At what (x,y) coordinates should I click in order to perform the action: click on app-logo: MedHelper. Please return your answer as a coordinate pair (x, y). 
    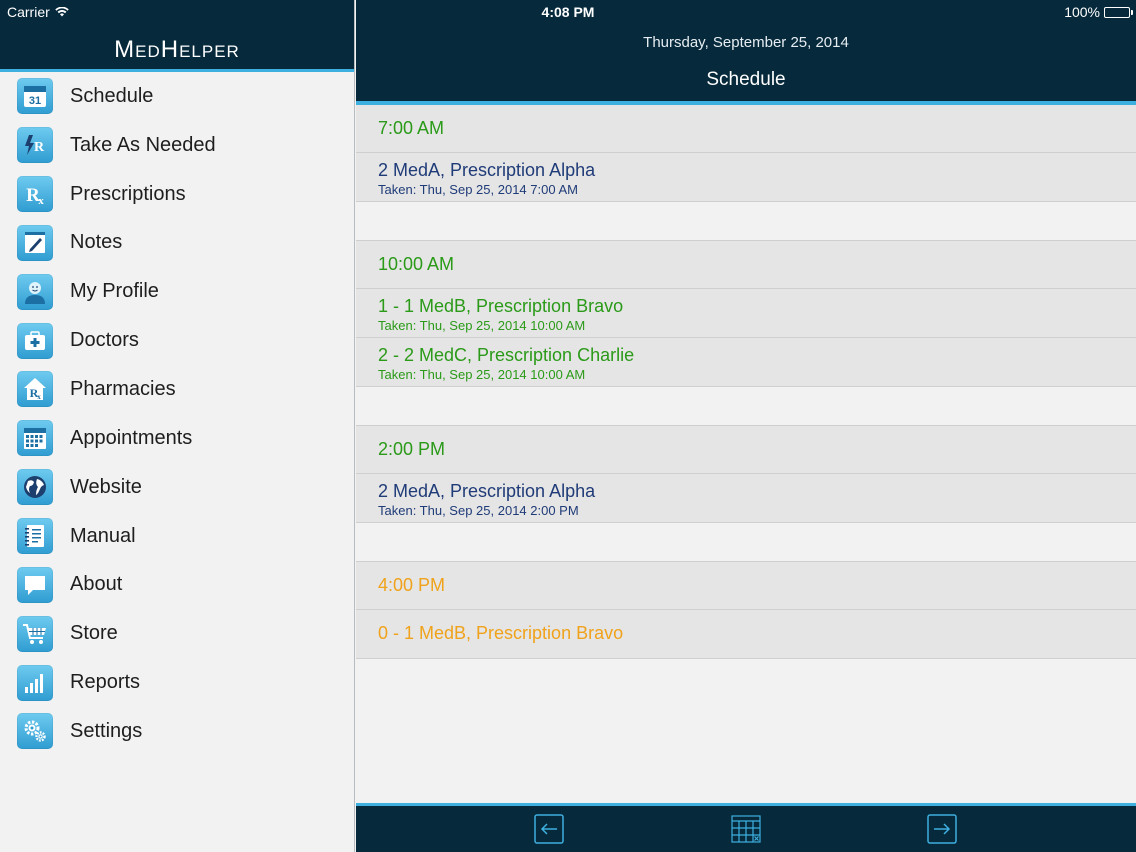
    Looking at the image, I should click on (177, 49).